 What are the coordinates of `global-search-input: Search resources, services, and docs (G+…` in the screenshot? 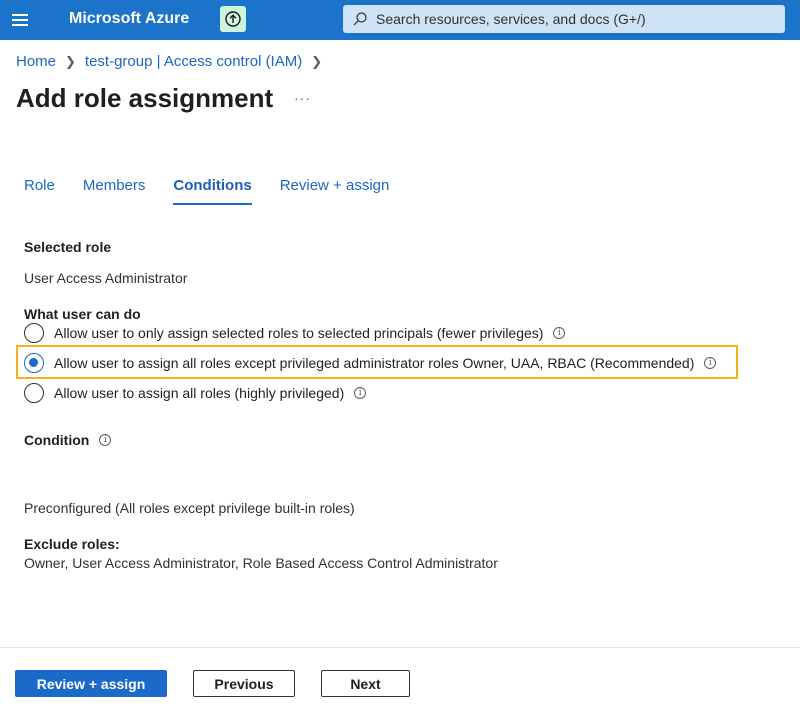 It's located at (564, 19).